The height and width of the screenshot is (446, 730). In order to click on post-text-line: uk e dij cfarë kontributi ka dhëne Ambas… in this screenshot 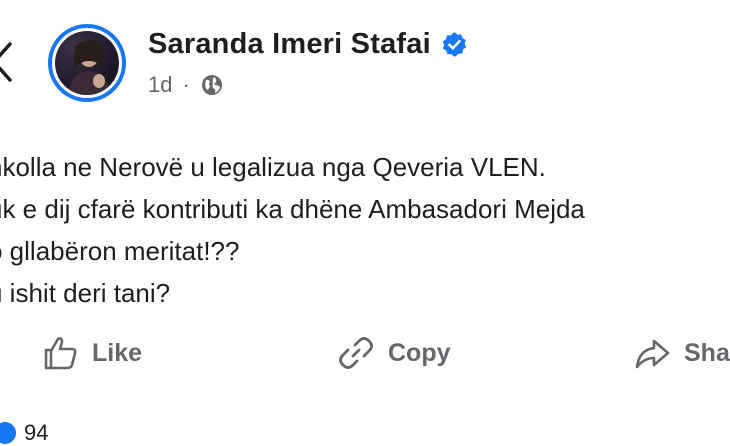, I will do `click(292, 209)`.